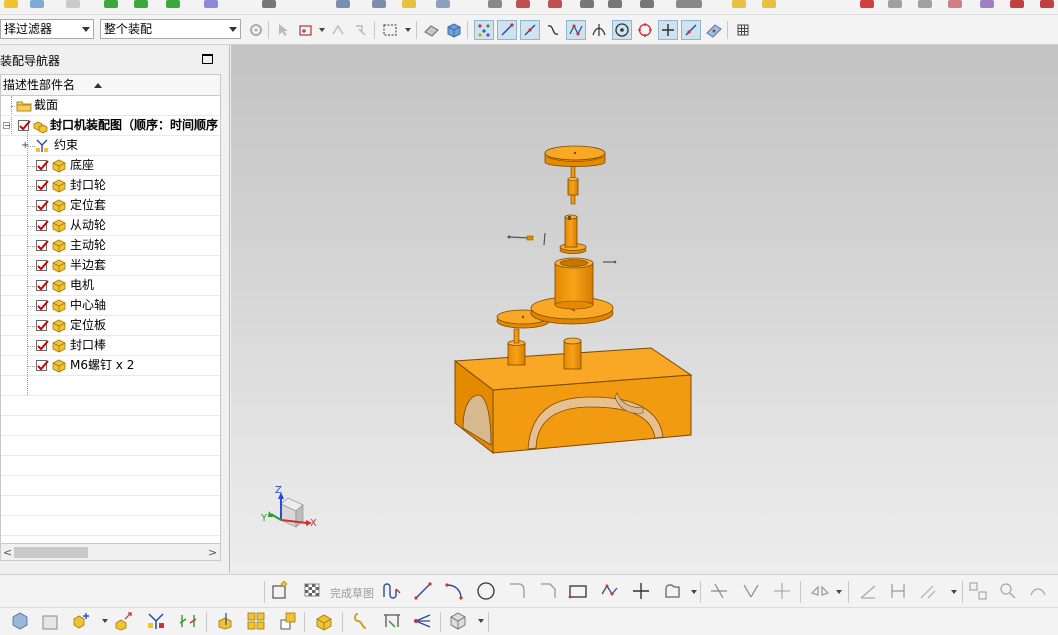 The height and width of the screenshot is (635, 1058). I want to click on sketch-button, so click(280, 591).